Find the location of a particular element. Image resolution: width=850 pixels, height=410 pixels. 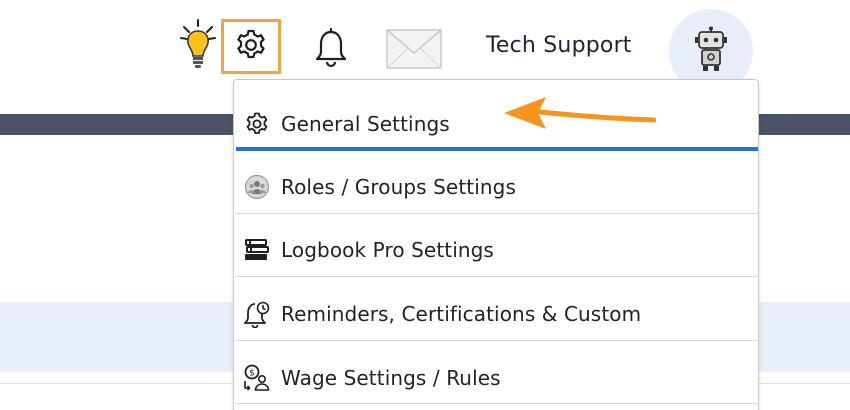

menu-item-label: Wage Settings / Rules is located at coordinates (391, 378).